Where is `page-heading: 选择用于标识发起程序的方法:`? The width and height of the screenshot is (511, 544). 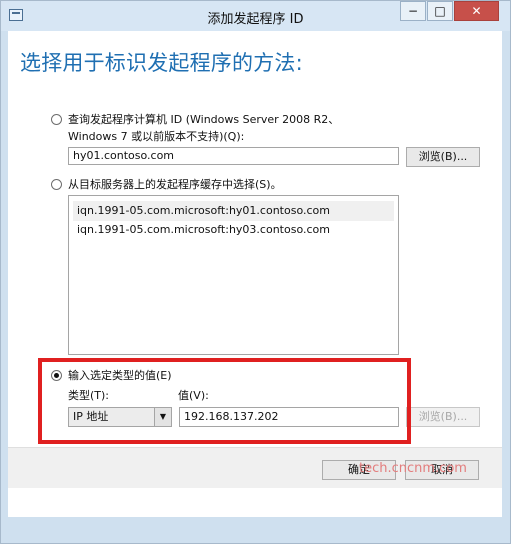 page-heading: 选择用于标识发起程序的方法: is located at coordinates (161, 63).